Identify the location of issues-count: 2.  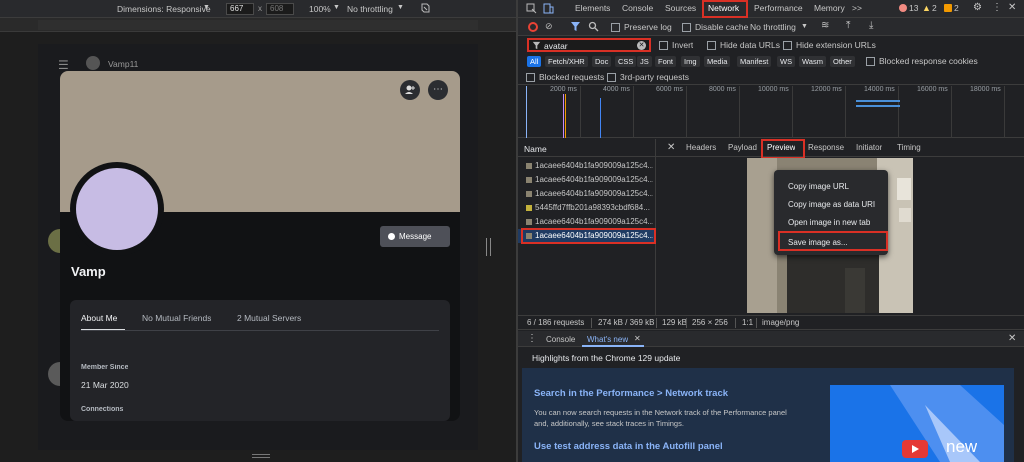
(956, 8).